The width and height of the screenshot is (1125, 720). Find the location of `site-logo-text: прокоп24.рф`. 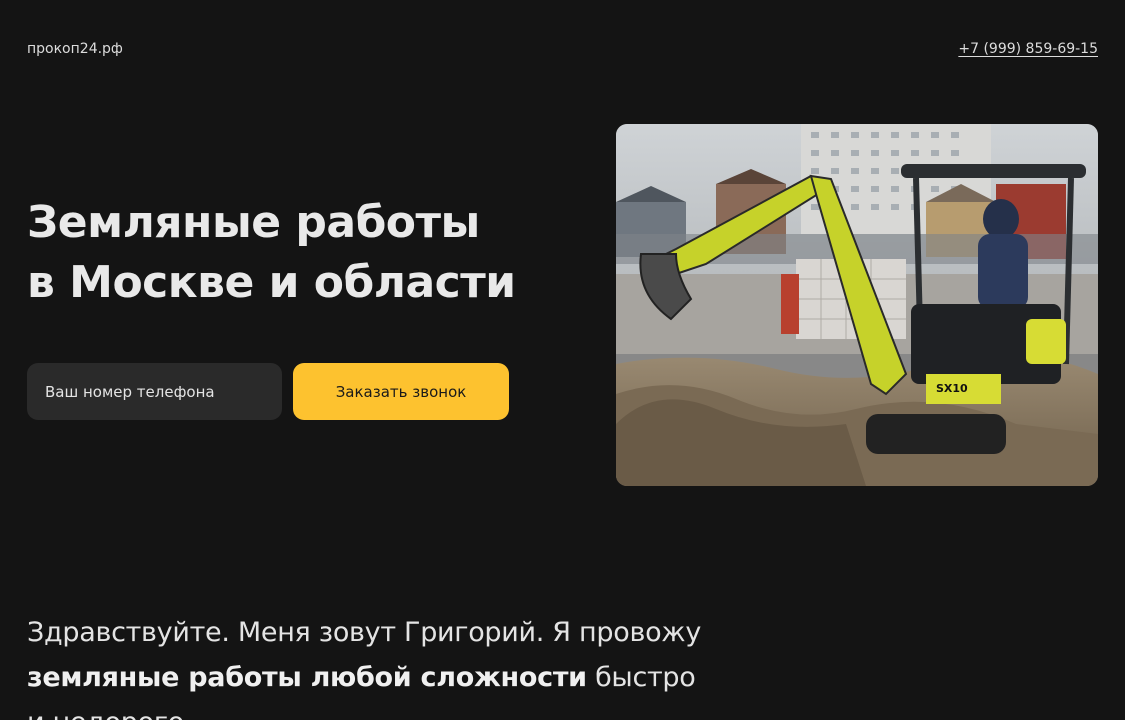

site-logo-text: прокоп24.рф is located at coordinates (75, 49).